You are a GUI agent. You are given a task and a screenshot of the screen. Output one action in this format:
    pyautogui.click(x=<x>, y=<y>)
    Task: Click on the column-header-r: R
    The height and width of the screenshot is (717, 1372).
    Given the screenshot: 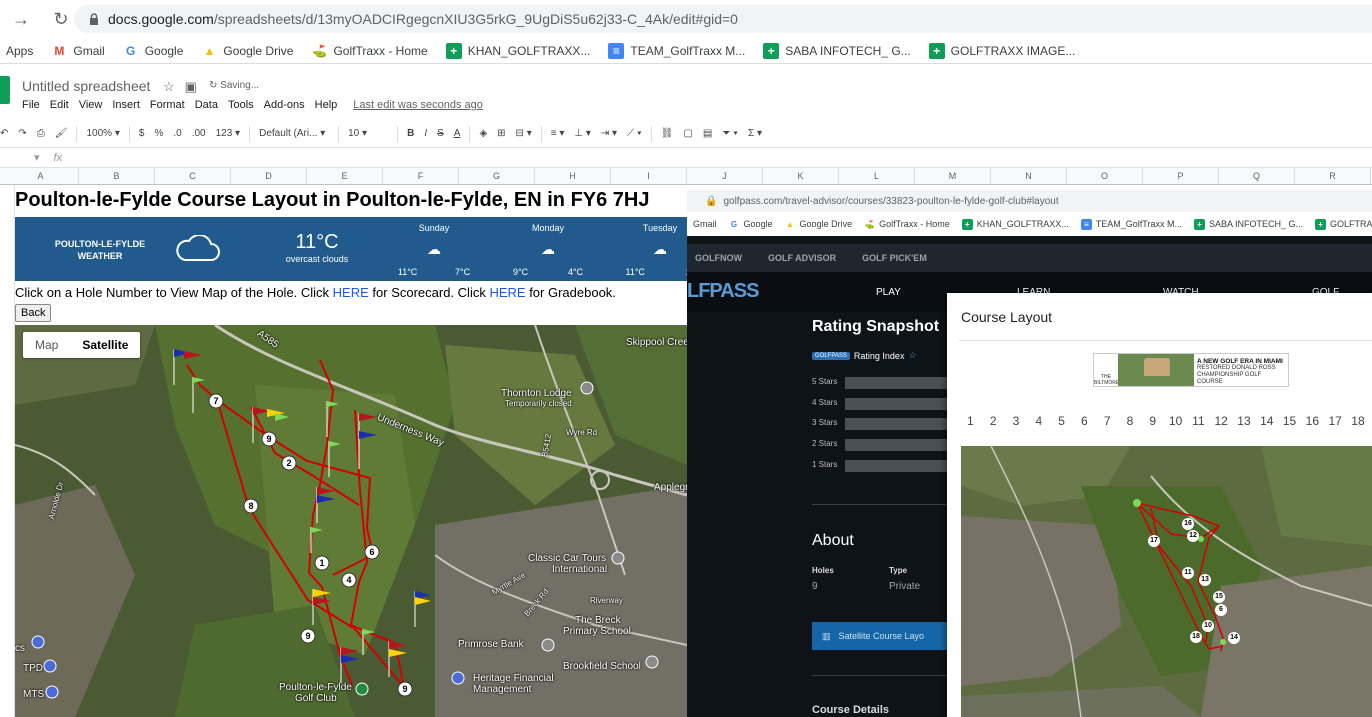 What is the action you would take?
    pyautogui.click(x=1333, y=176)
    